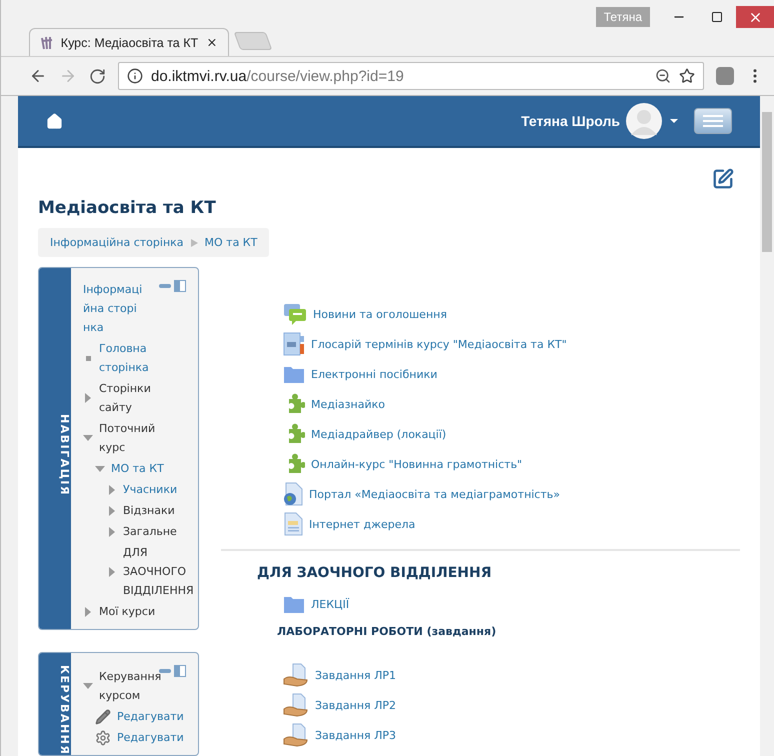 The width and height of the screenshot is (774, 756). Describe the element at coordinates (194, 243) in the screenshot. I see `separator-icon` at that location.